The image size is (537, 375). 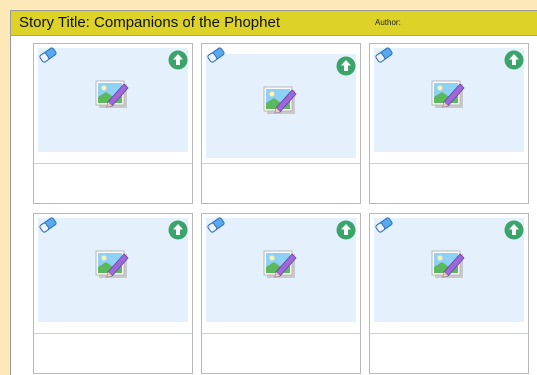 What do you see at coordinates (388, 22) in the screenshot?
I see `author-label: Author:` at bounding box center [388, 22].